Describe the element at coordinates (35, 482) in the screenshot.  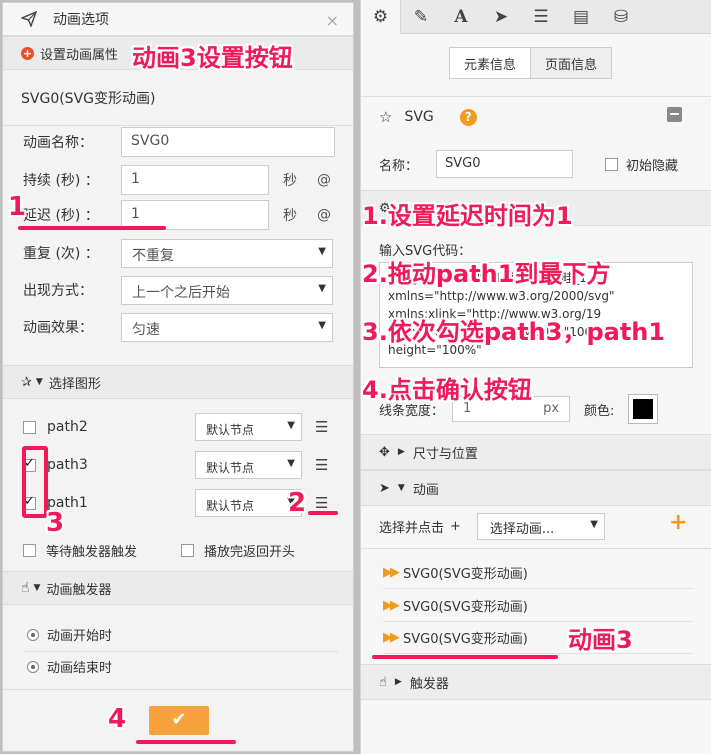
I see `annotation-box` at that location.